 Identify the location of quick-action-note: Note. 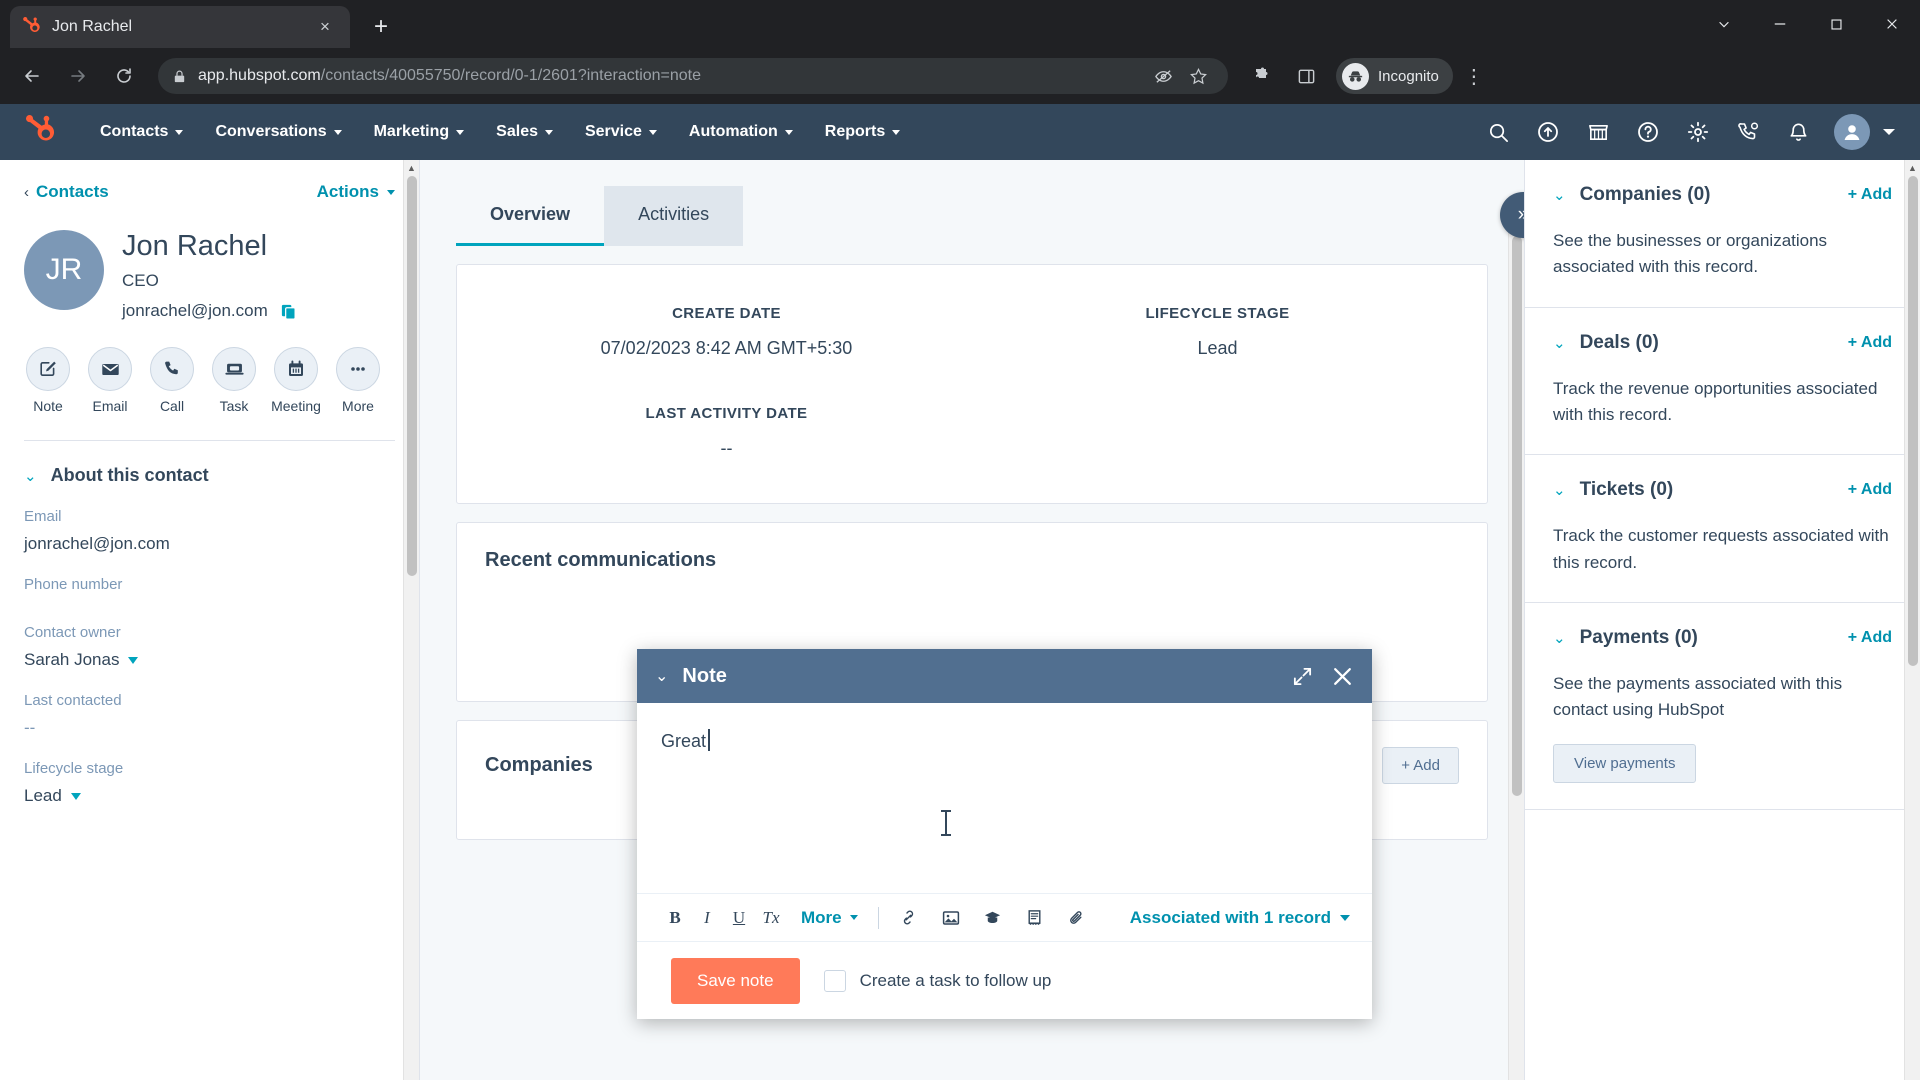
(48, 380).